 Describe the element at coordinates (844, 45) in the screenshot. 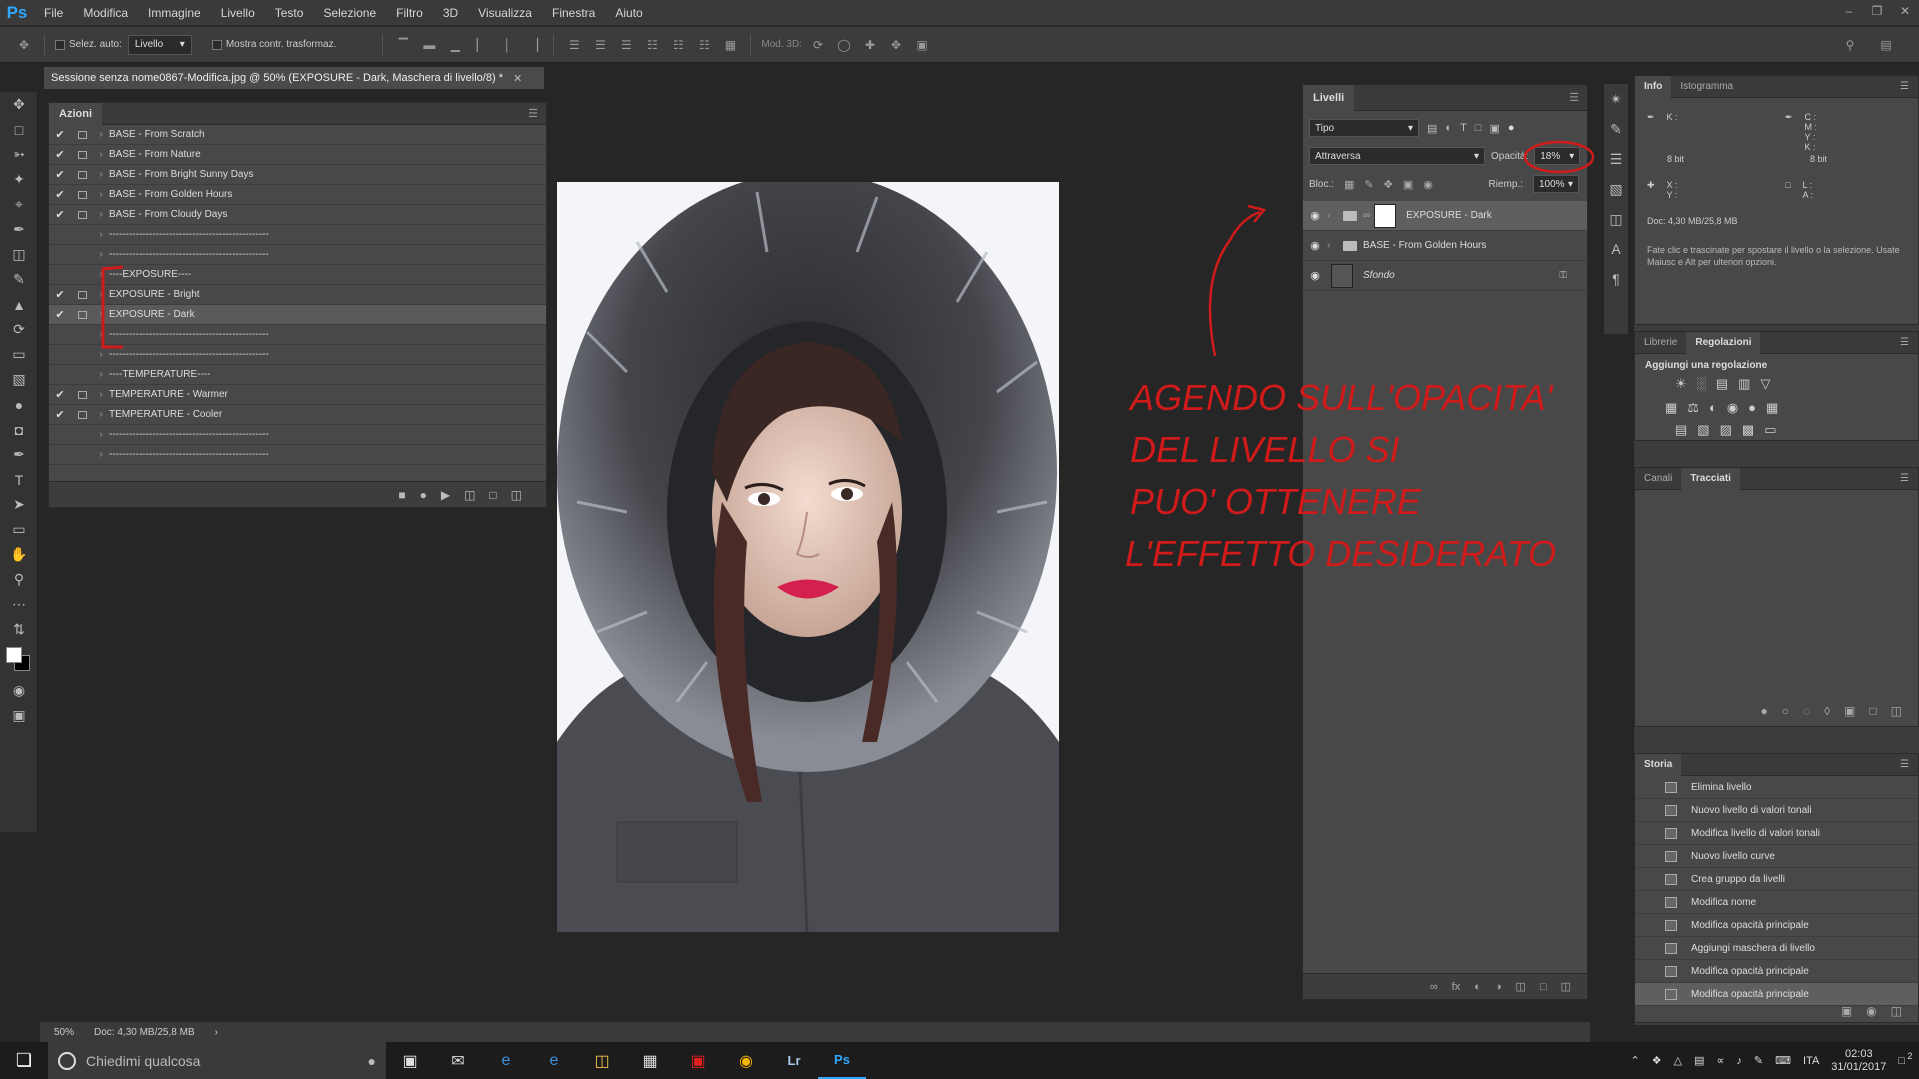

I see `roll-3d-icon: ◯` at that location.